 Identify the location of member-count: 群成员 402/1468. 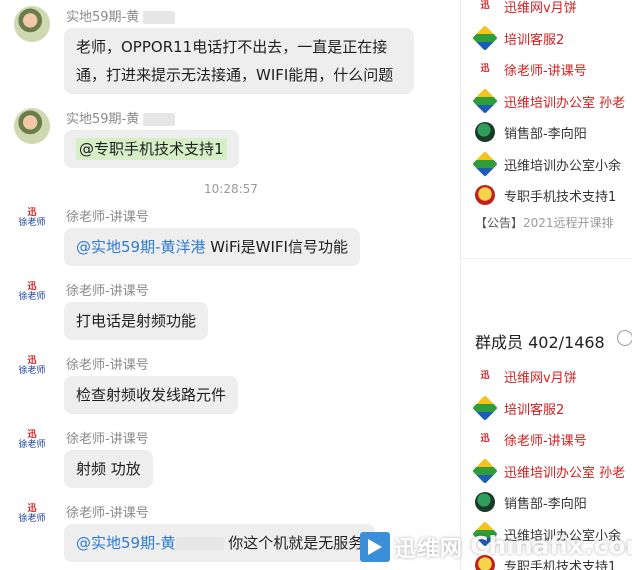
(540, 342).